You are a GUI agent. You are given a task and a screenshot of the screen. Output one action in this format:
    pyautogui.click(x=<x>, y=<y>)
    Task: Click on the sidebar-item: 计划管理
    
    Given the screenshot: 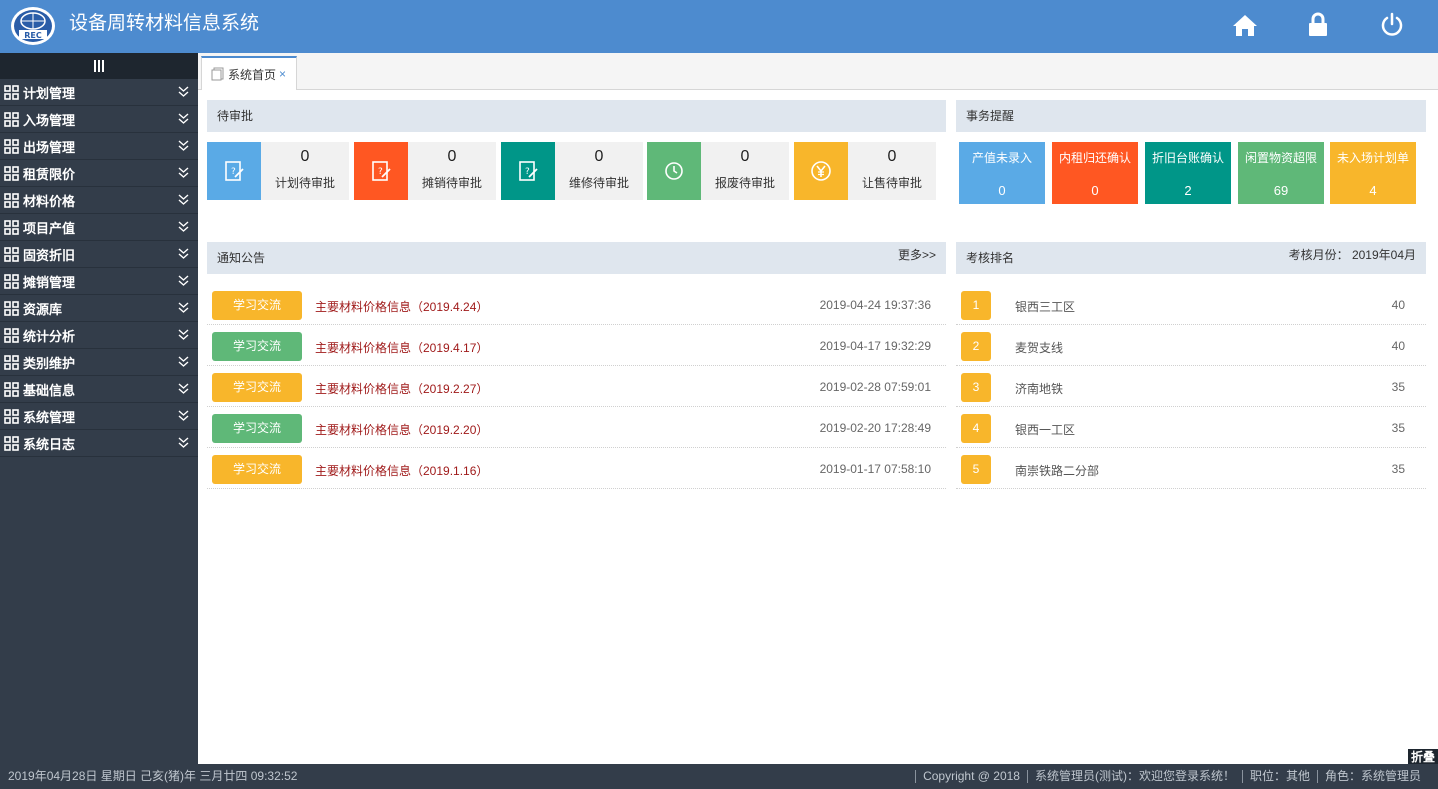 What is the action you would take?
    pyautogui.click(x=99, y=92)
    